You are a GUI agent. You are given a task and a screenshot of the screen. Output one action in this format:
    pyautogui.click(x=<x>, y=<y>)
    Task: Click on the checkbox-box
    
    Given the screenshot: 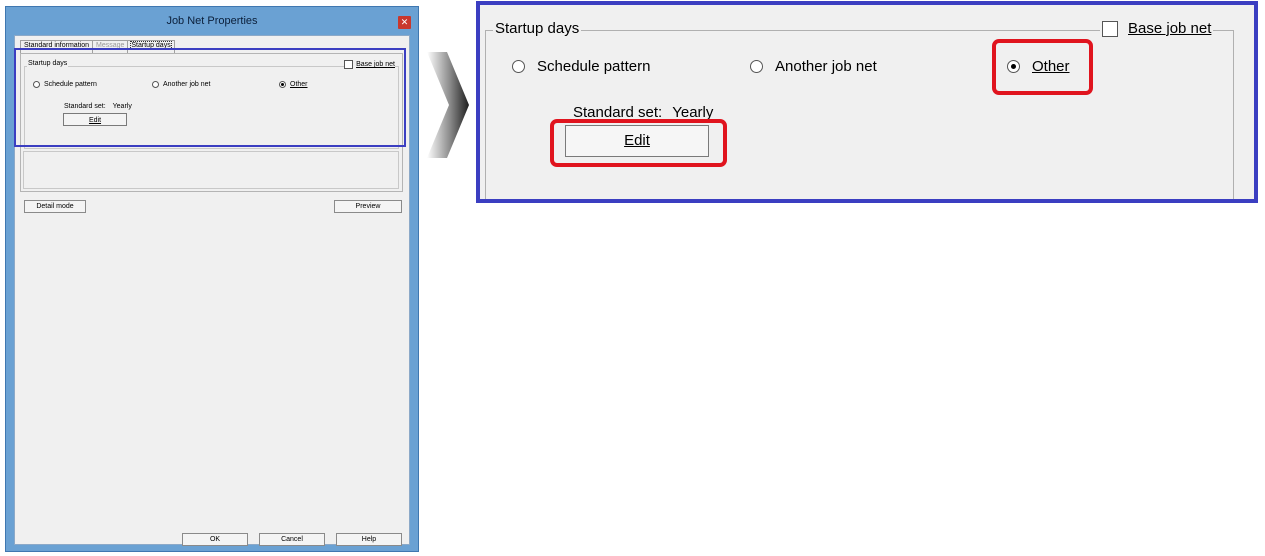 What is the action you would take?
    pyautogui.click(x=1110, y=28)
    